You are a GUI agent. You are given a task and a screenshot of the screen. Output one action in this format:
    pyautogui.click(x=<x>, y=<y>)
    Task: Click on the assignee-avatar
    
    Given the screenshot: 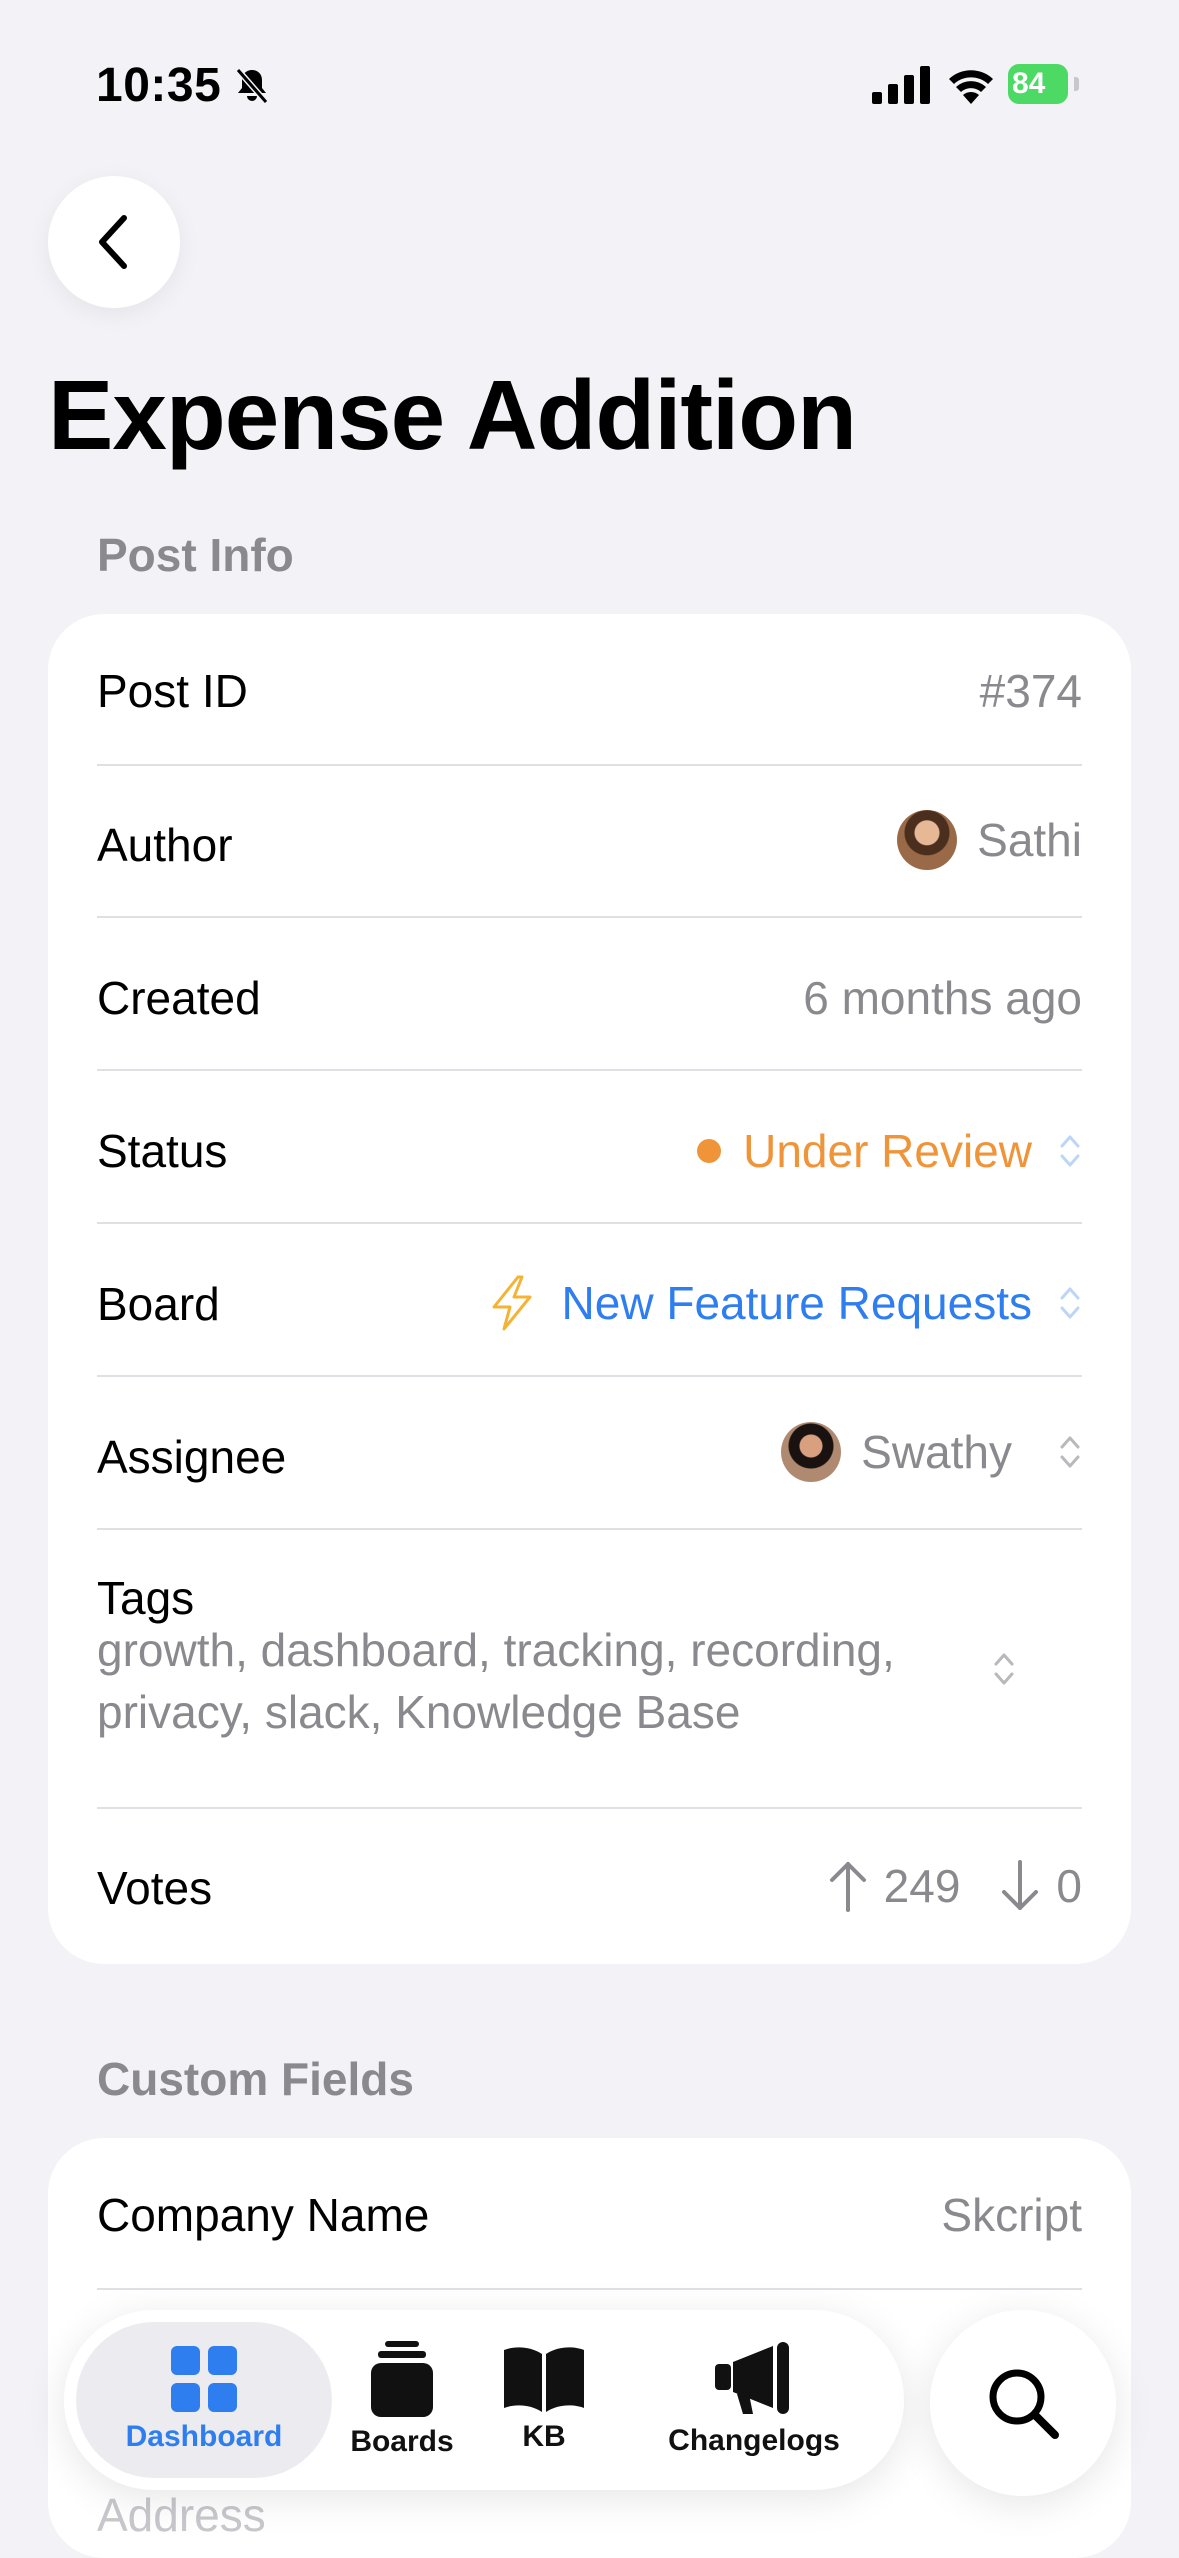 What is the action you would take?
    pyautogui.click(x=811, y=1452)
    